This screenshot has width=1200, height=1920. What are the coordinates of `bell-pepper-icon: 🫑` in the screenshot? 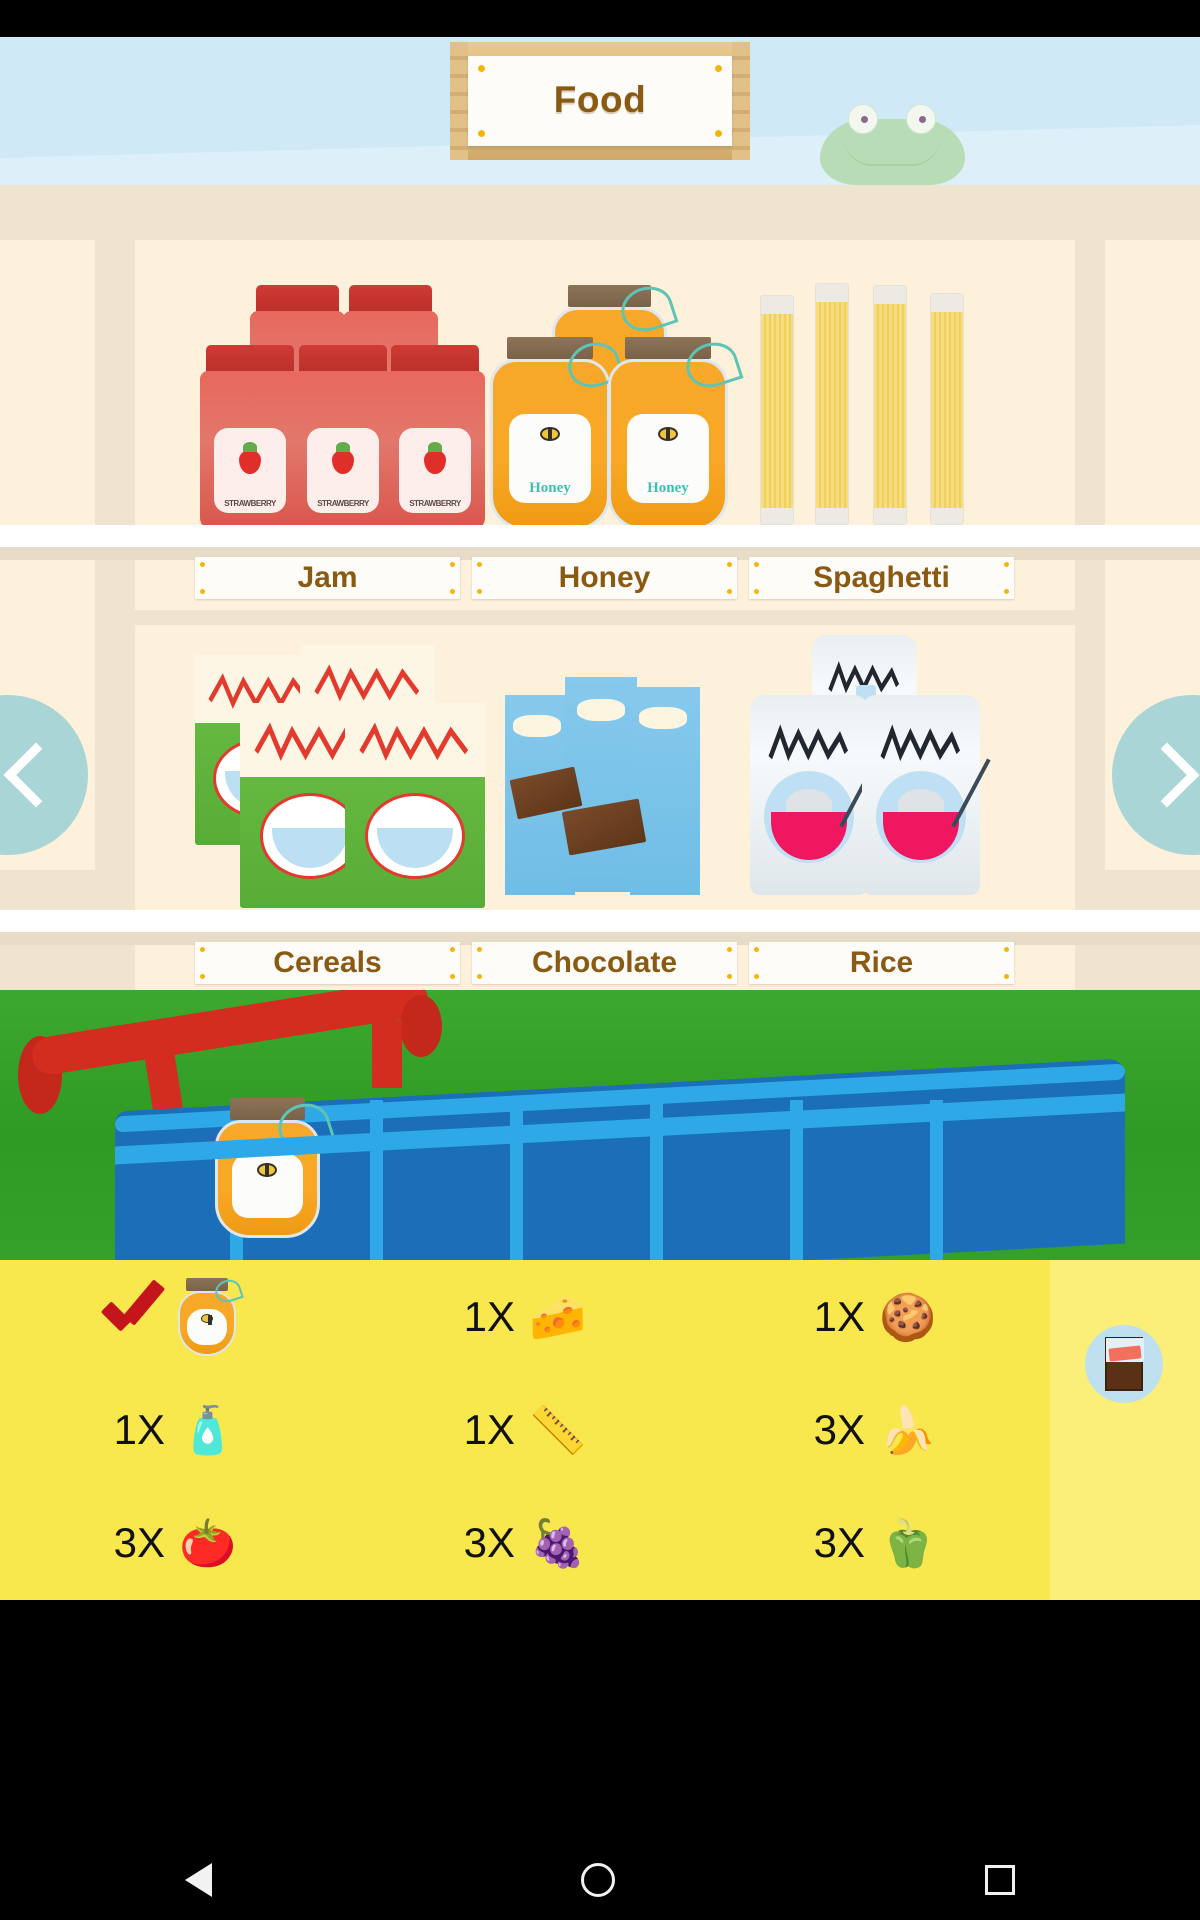 It's located at (908, 1543).